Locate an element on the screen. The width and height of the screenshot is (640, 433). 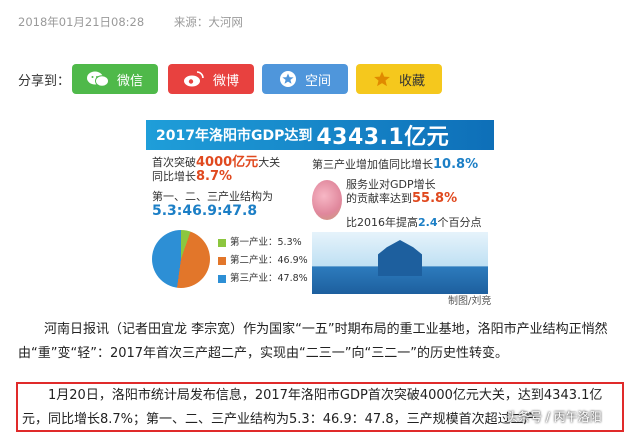
milestone-c: 大关 is located at coordinates (269, 162).